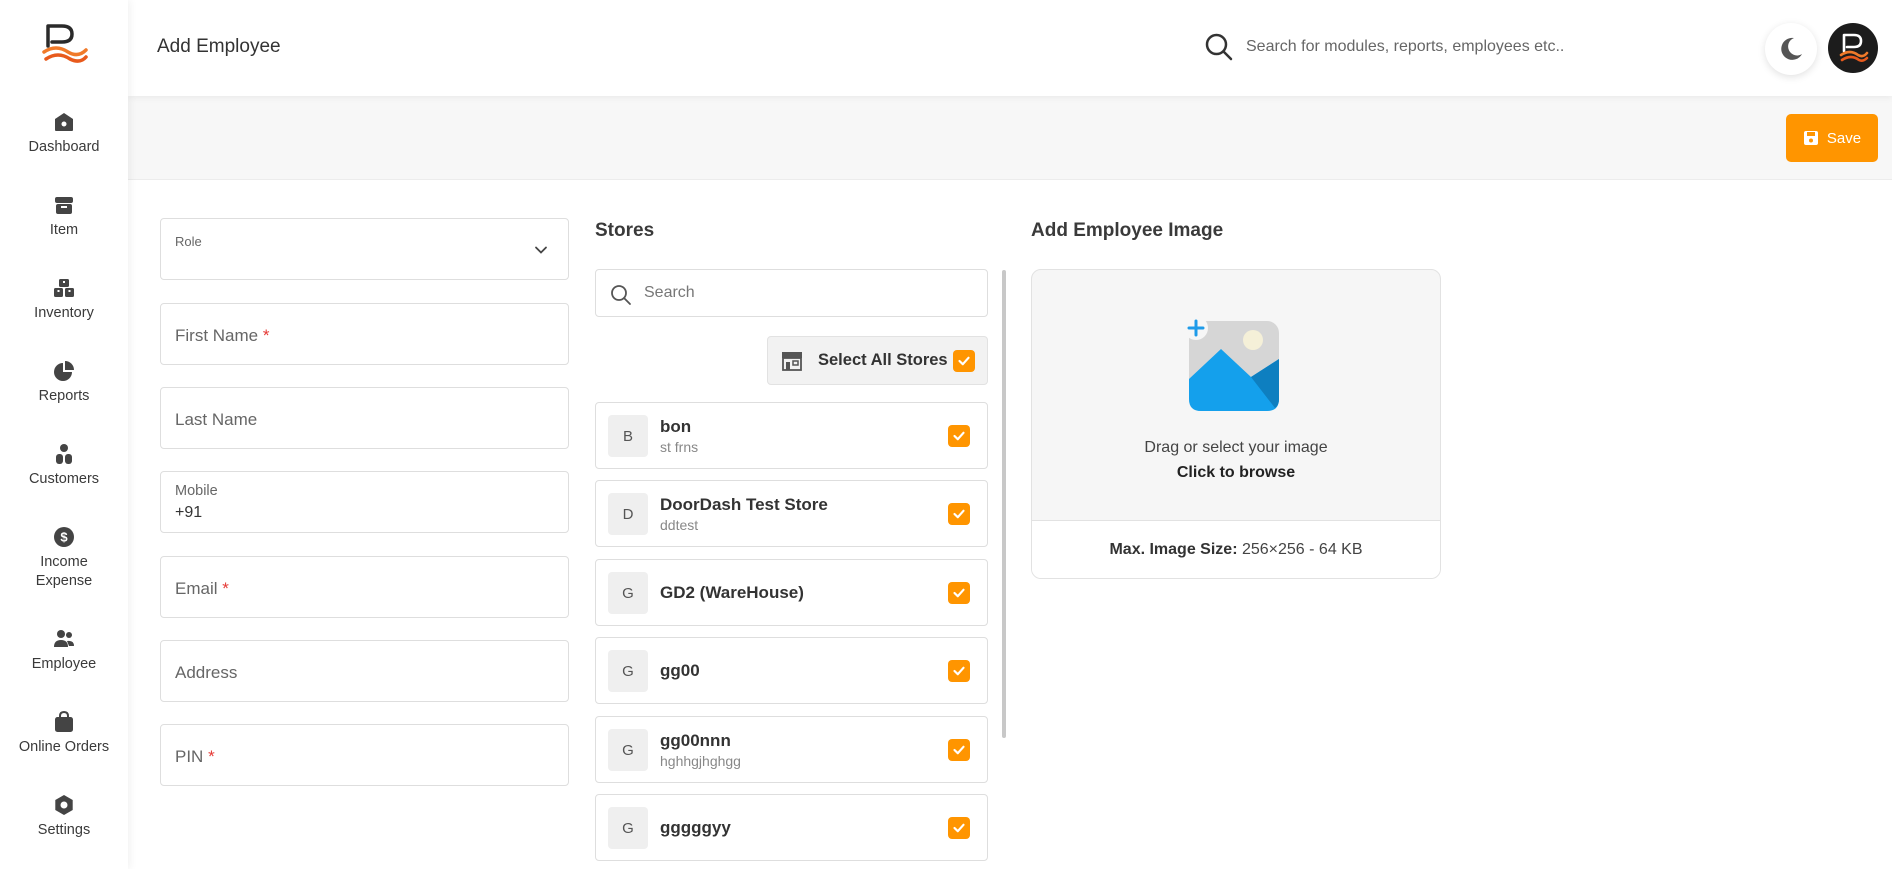  I want to click on sidebar-item-income-expense: $ Income Expense, so click(64, 558).